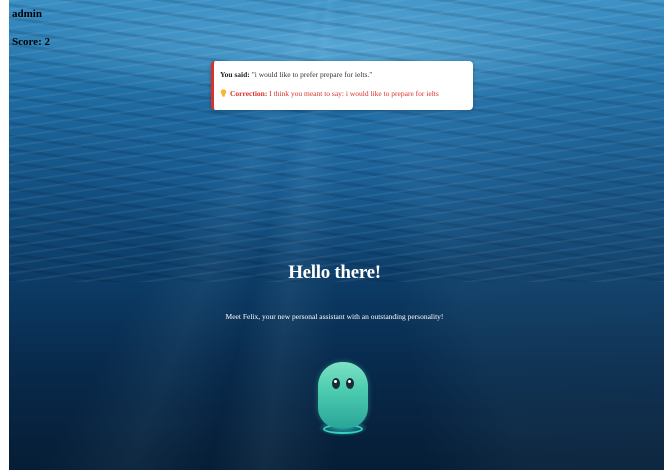 The image size is (669, 470). What do you see at coordinates (336, 383) in the screenshot?
I see `left-eye-icon` at bounding box center [336, 383].